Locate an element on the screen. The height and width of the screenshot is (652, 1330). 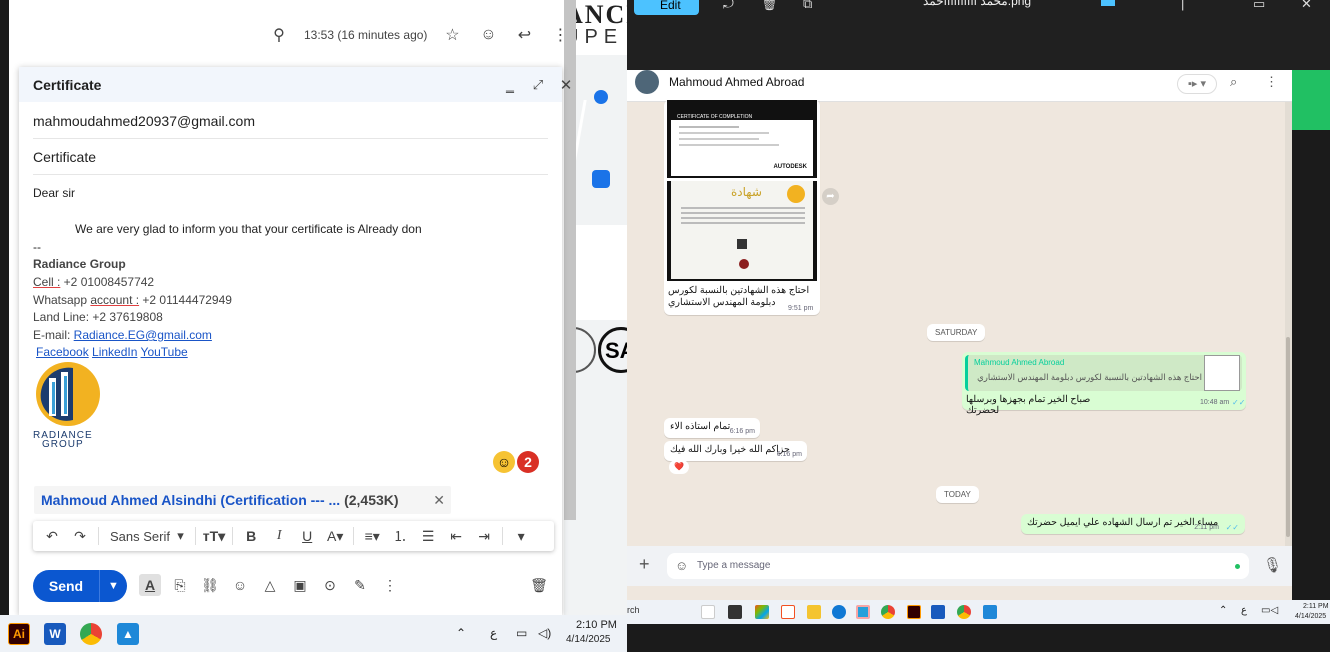
linkedin-link: LinkedIn is located at coordinates (114, 352).